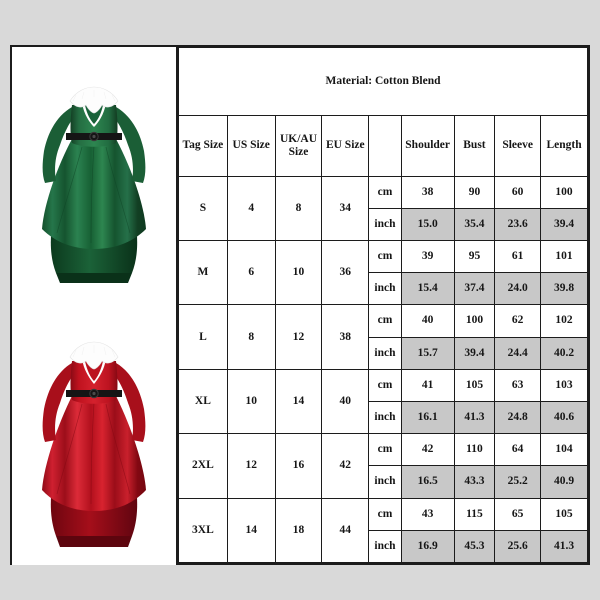 The image size is (600, 600). Describe the element at coordinates (564, 192) in the screenshot. I see `cell-cm-length: 100` at that location.